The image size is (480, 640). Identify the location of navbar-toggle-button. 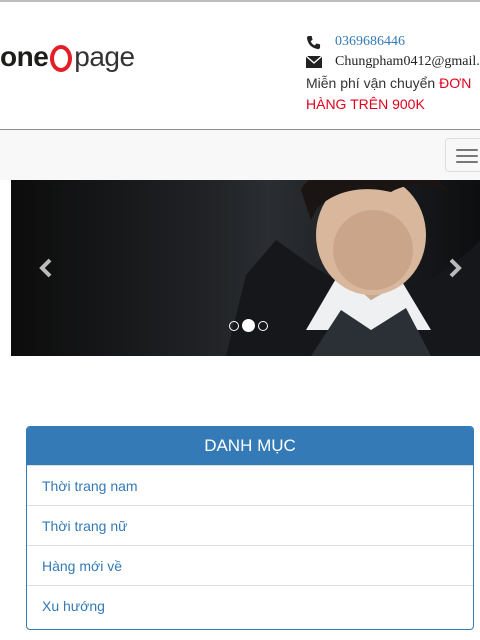
(462, 155).